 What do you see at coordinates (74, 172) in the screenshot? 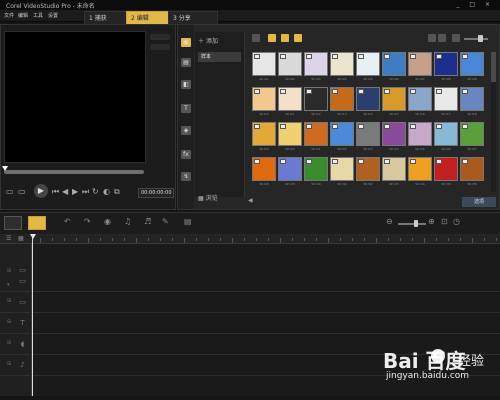
I see `preview-scrubber` at bounding box center [74, 172].